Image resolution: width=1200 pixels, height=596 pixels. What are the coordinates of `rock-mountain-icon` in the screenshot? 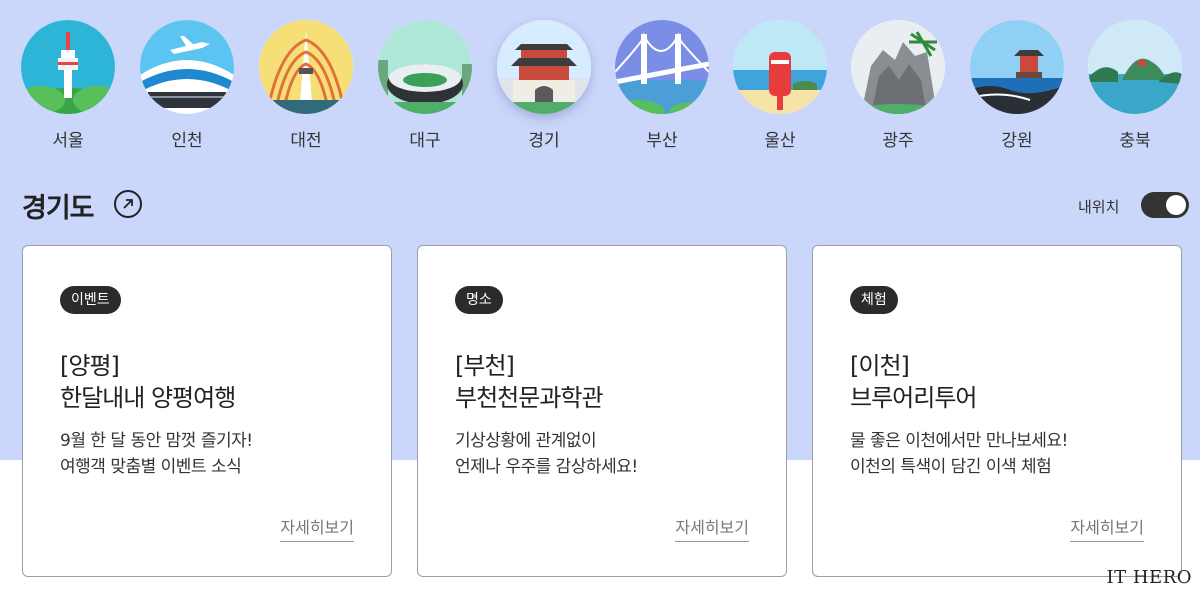 It's located at (898, 67).